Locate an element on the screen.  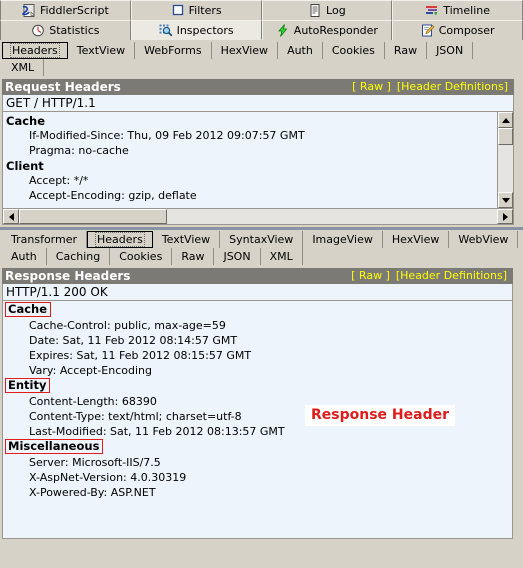
tab-composer: Composer is located at coordinates (457, 30).